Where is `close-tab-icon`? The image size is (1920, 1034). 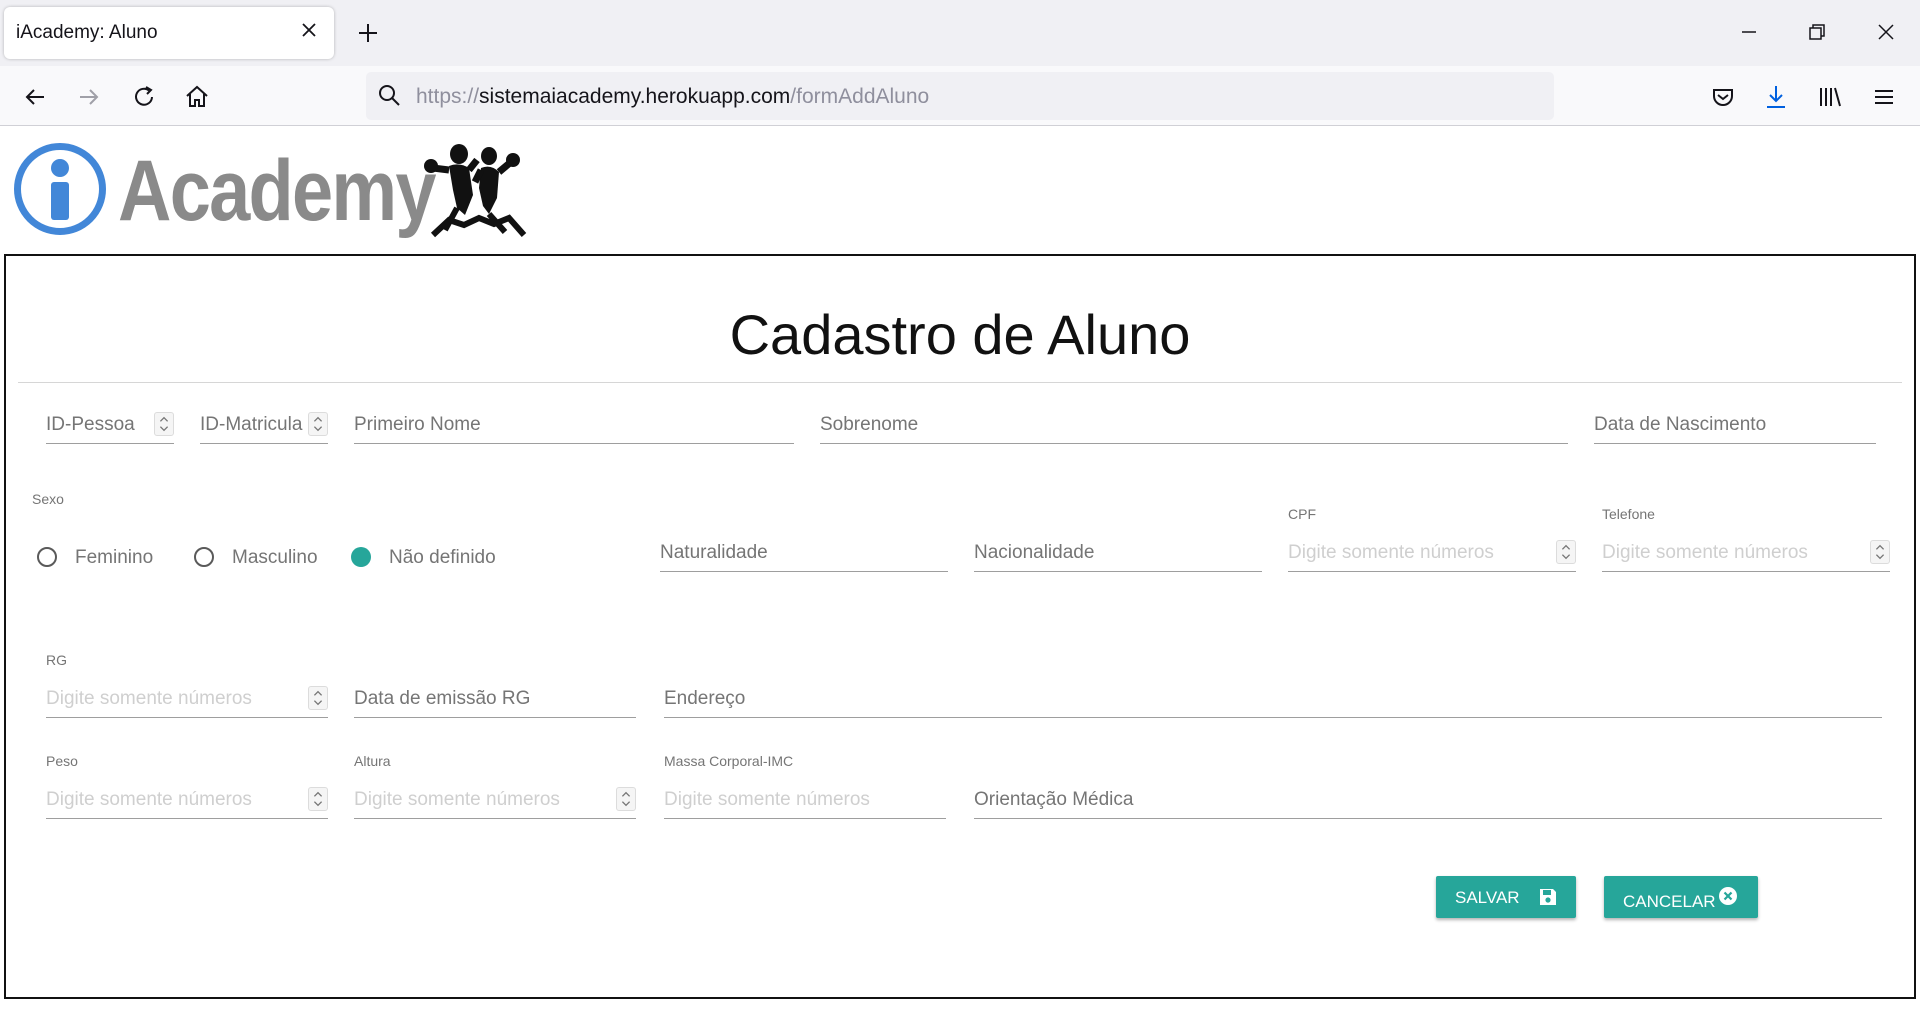 close-tab-icon is located at coordinates (309, 30).